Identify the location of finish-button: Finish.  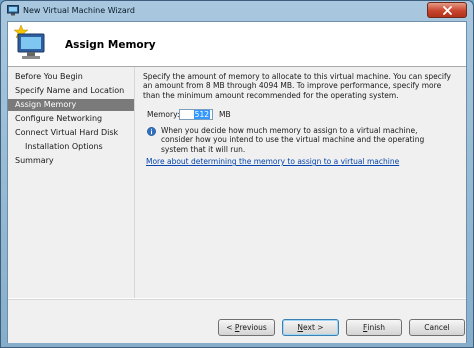
(374, 327).